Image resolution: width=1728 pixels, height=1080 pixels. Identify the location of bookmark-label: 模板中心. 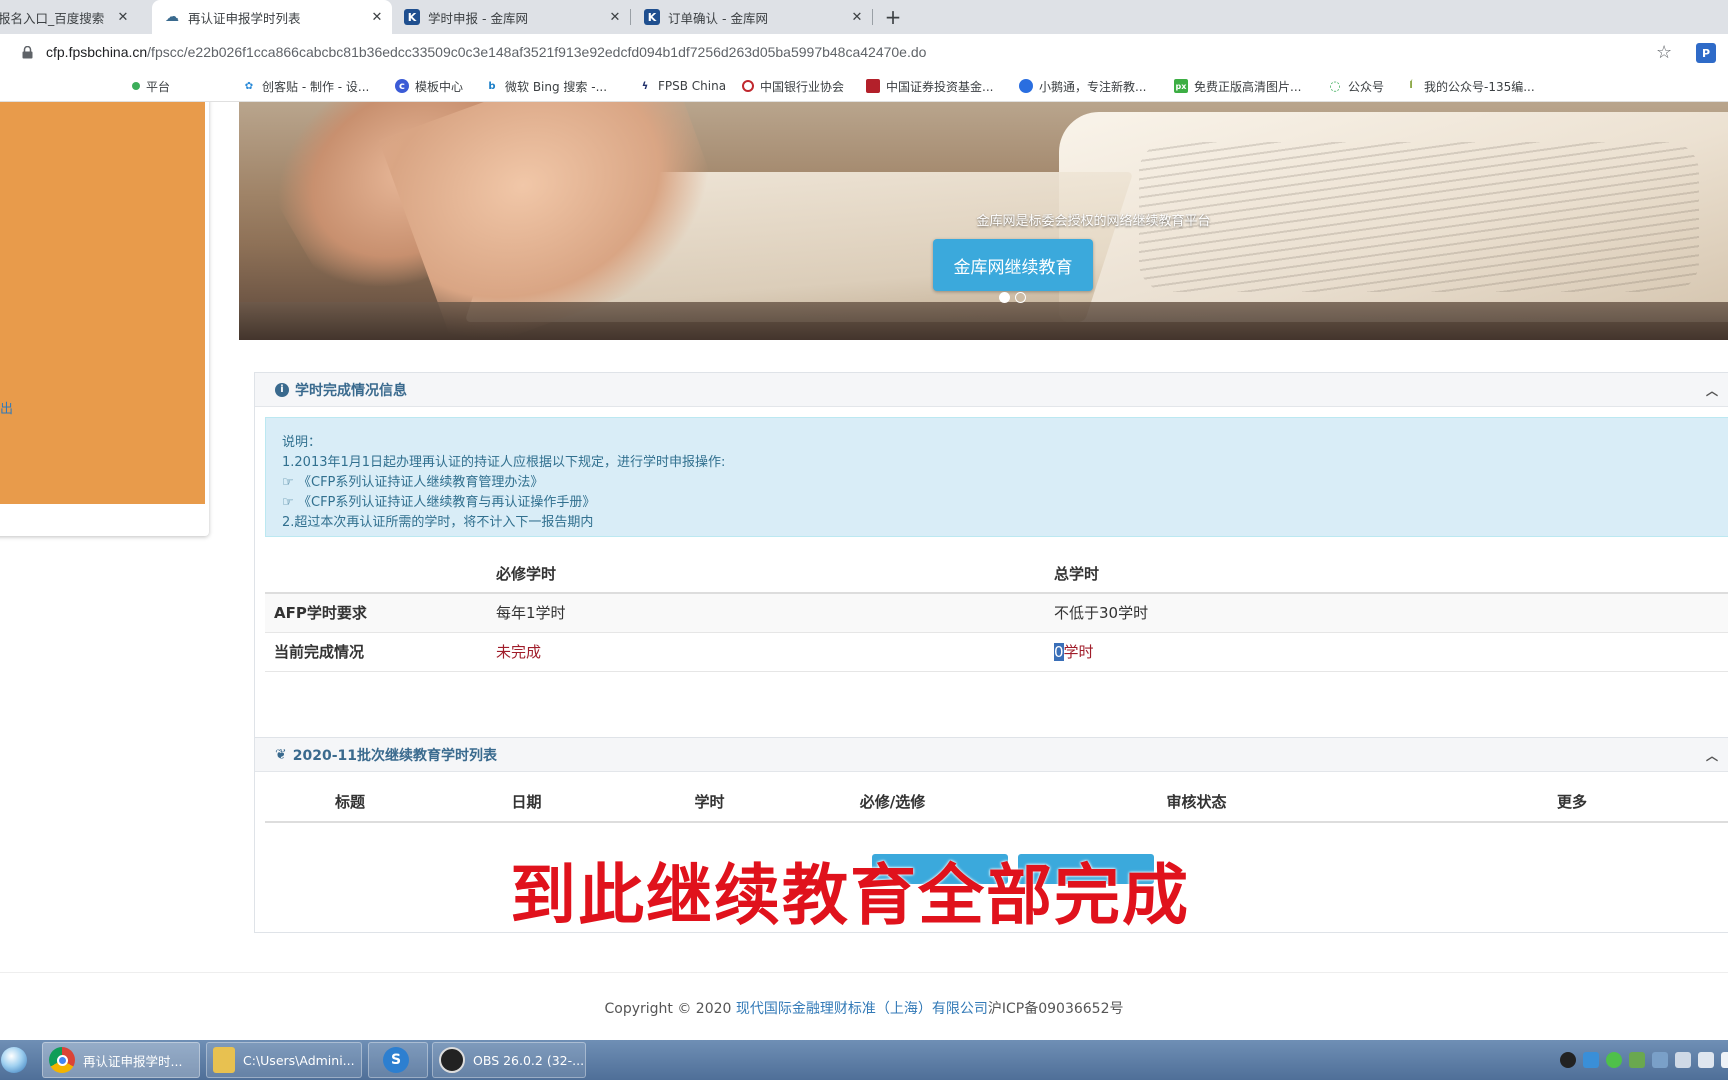
(439, 86).